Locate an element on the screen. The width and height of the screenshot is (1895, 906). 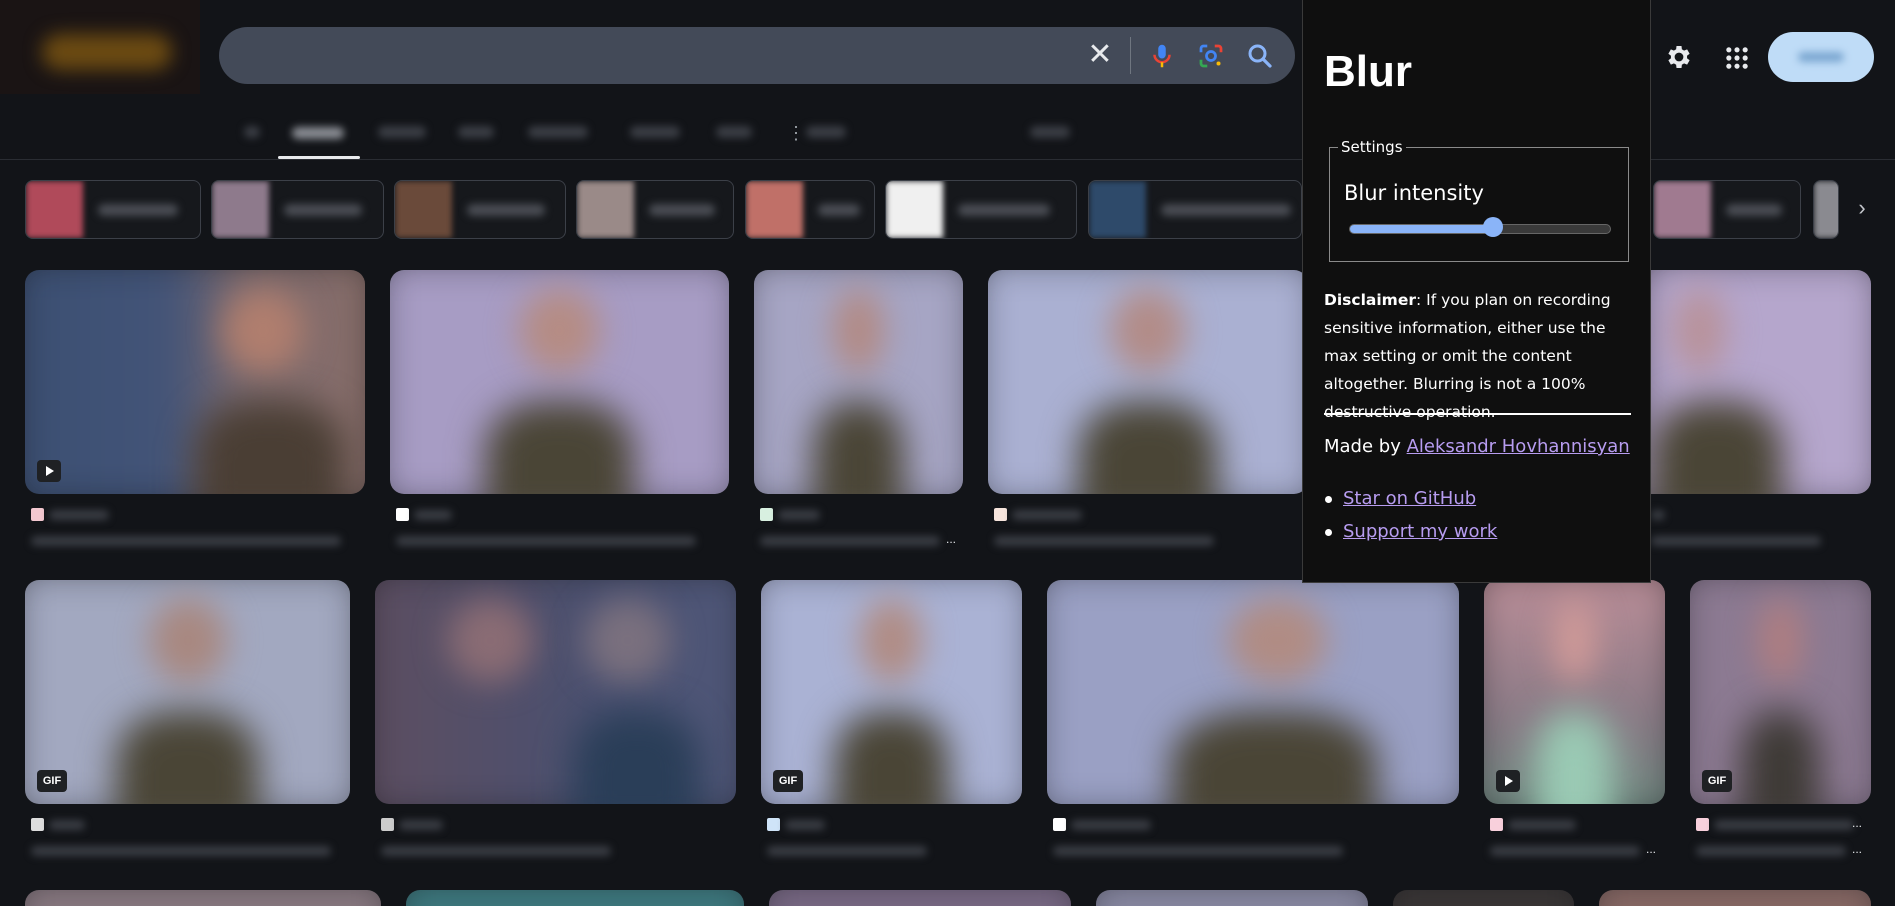
tab-images is located at coordinates (318, 133).